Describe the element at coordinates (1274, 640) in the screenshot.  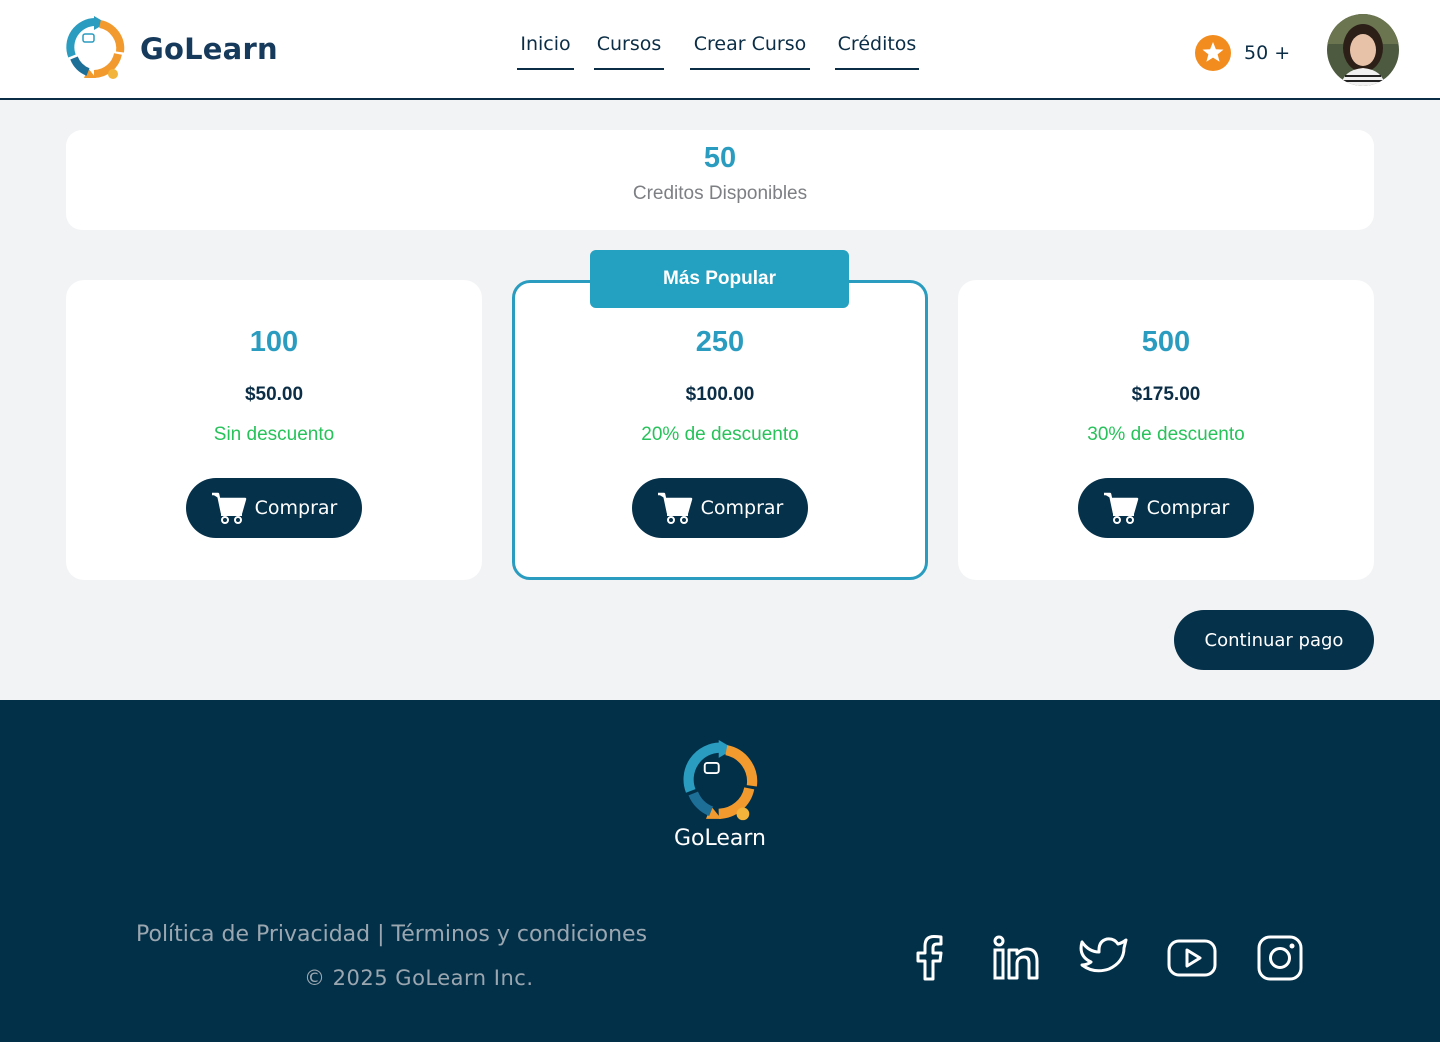
I see `continue-payment-button: Continuar pago` at that location.